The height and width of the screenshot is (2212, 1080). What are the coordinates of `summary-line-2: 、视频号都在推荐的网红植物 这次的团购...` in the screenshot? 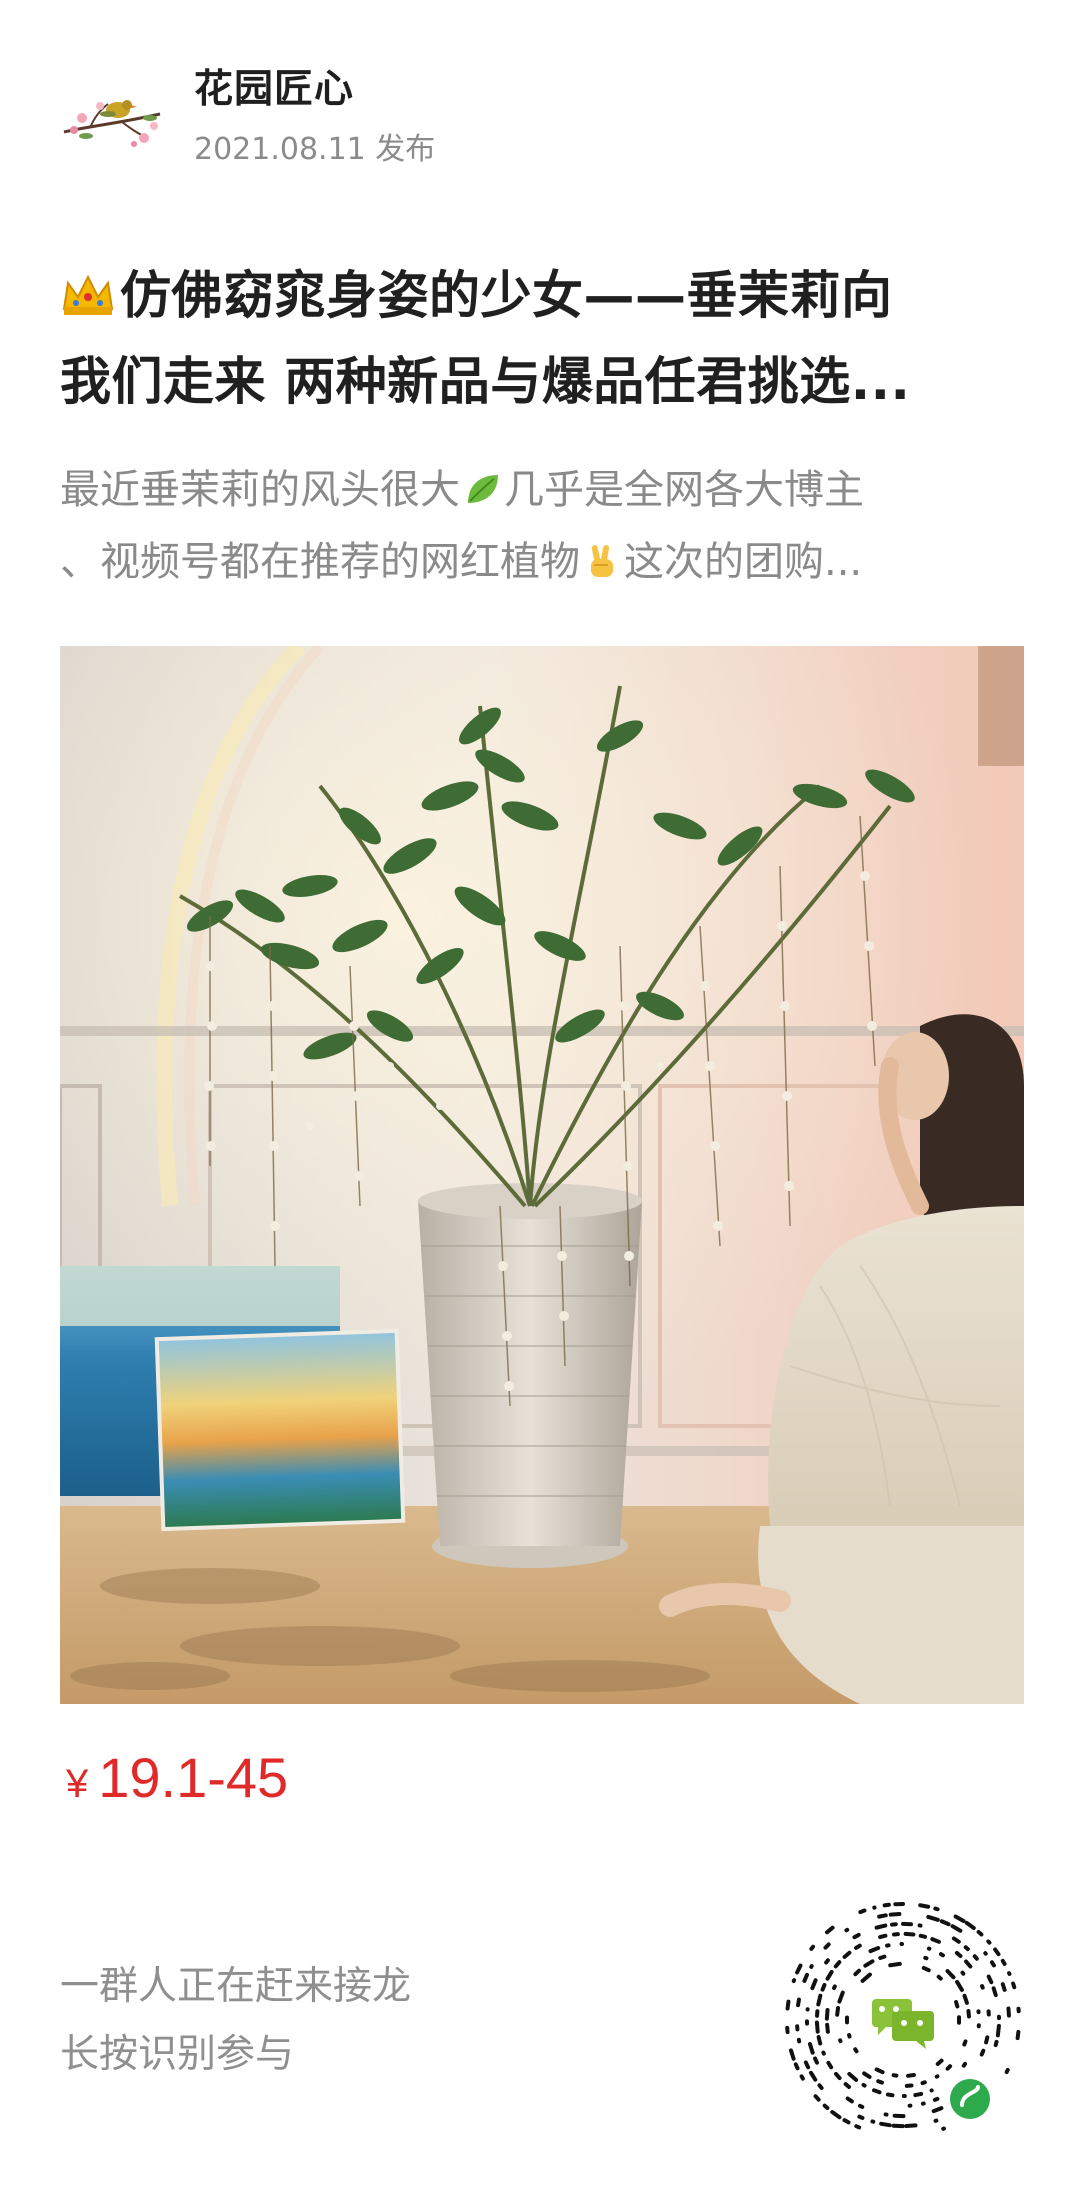 It's located at (545, 562).